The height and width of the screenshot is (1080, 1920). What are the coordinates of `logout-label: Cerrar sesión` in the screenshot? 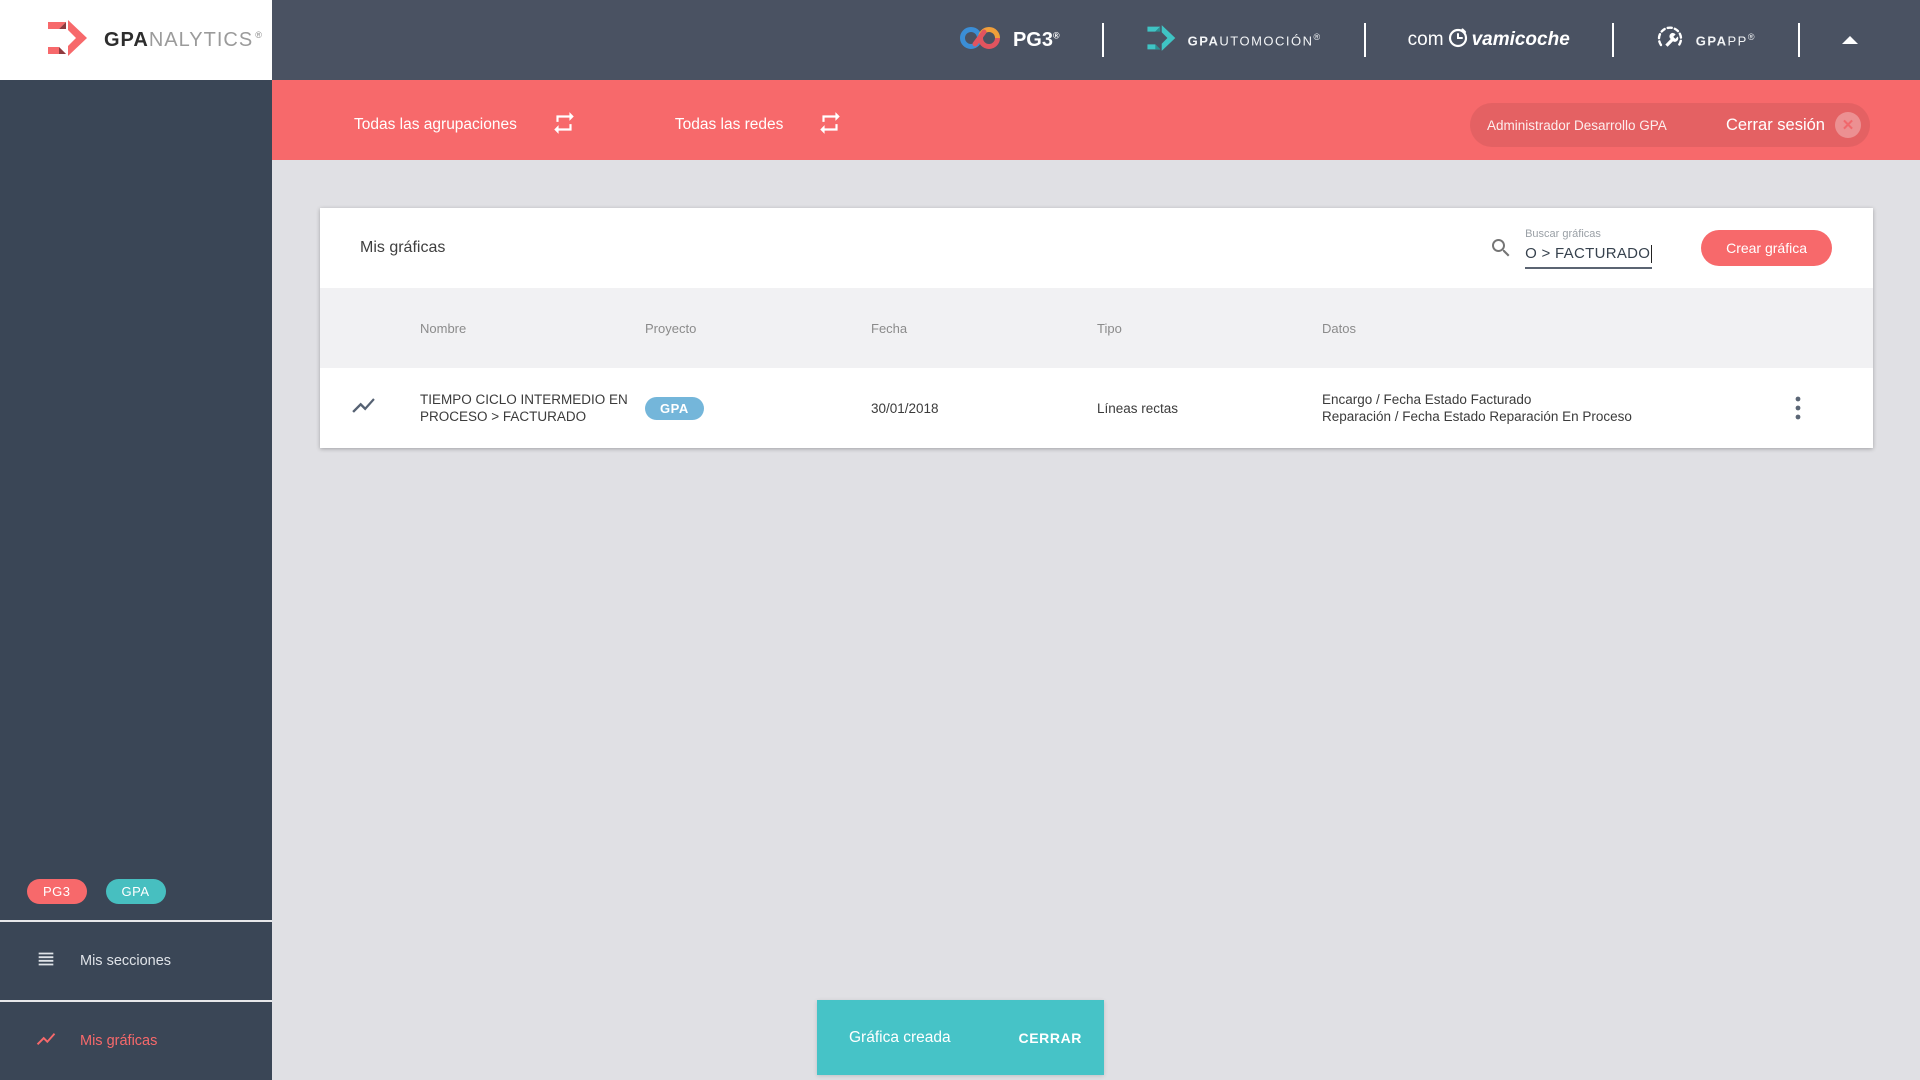 It's located at (1775, 124).